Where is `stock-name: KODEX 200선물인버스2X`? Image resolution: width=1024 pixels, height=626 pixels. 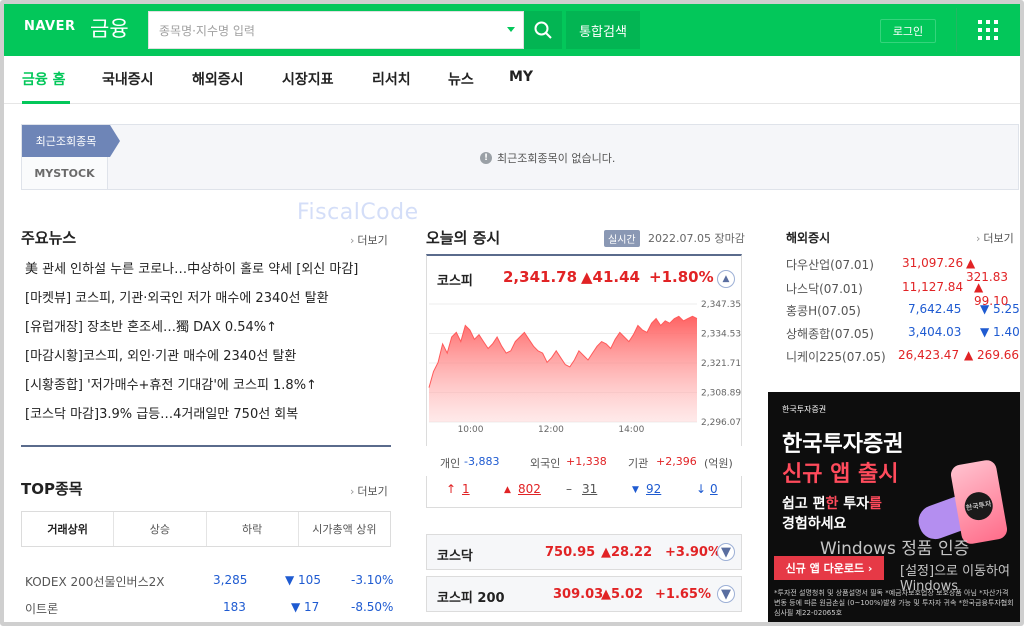 stock-name: KODEX 200선물인버스2X is located at coordinates (94, 581).